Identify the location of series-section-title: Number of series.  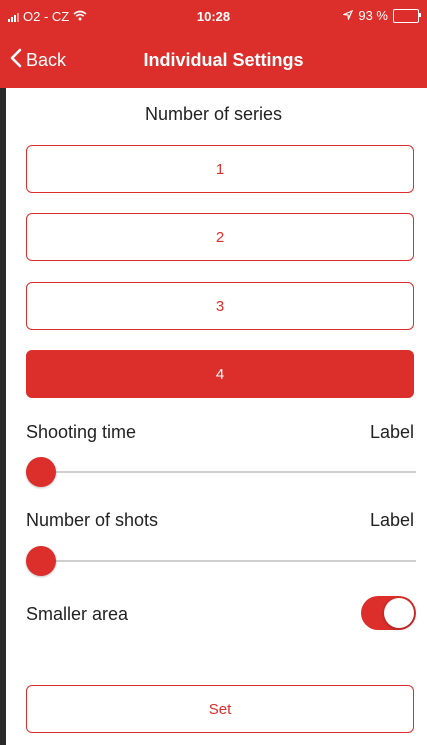
(213, 114).